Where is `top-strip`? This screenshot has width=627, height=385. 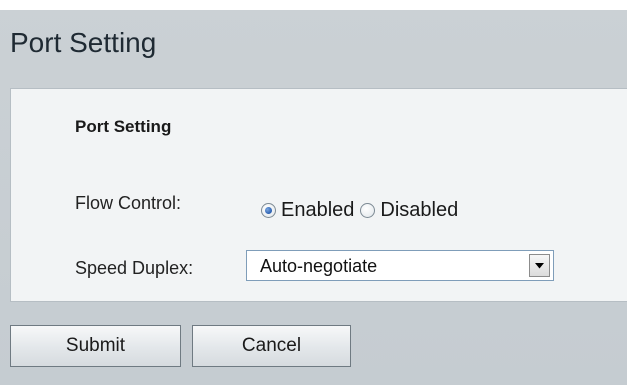
top-strip is located at coordinates (313, 5).